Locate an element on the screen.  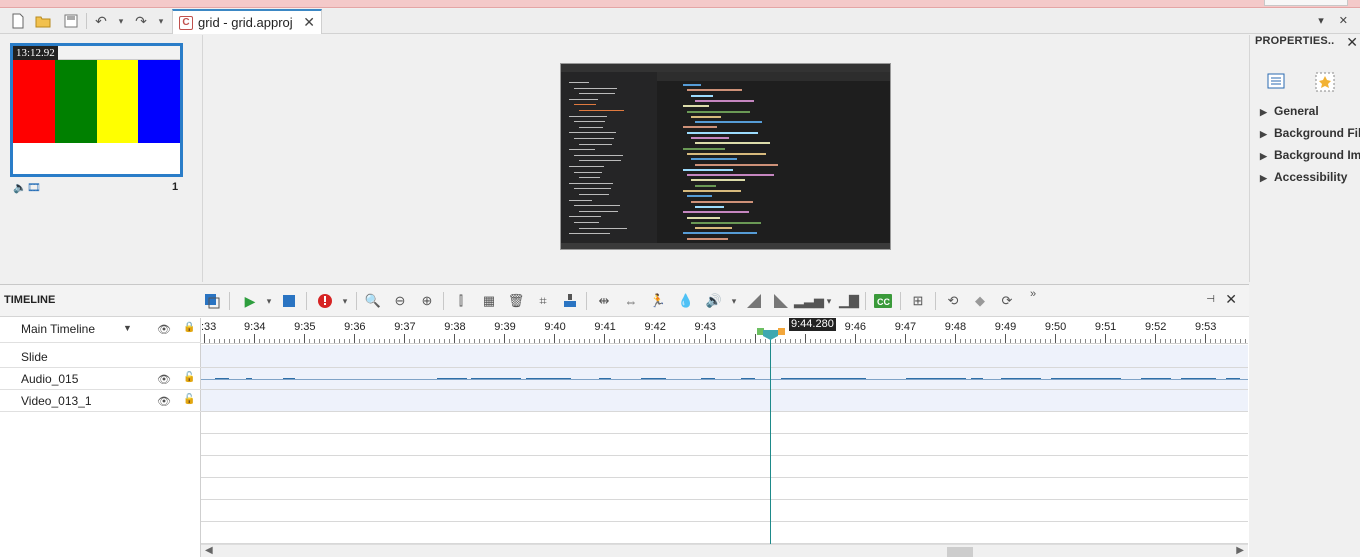
video-preview is located at coordinates (725, 156).